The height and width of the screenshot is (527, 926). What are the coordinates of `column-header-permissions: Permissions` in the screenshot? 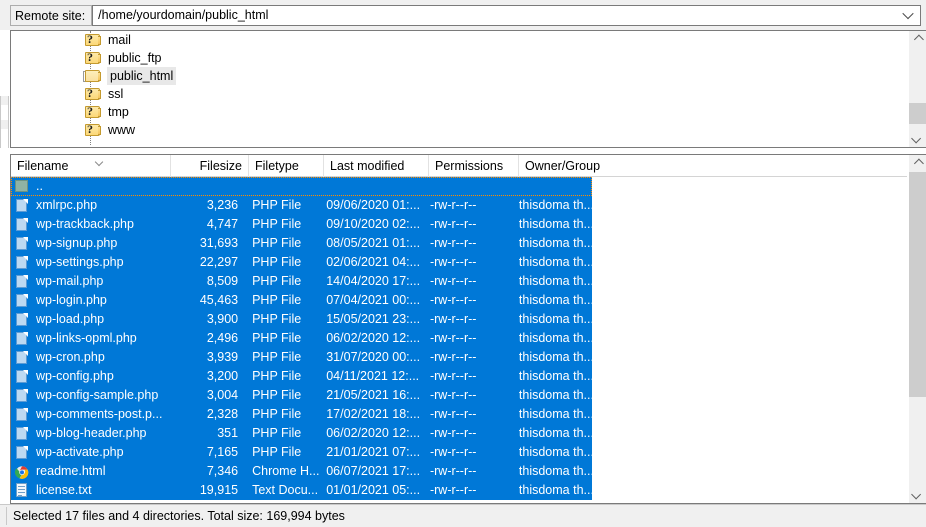 It's located at (474, 166).